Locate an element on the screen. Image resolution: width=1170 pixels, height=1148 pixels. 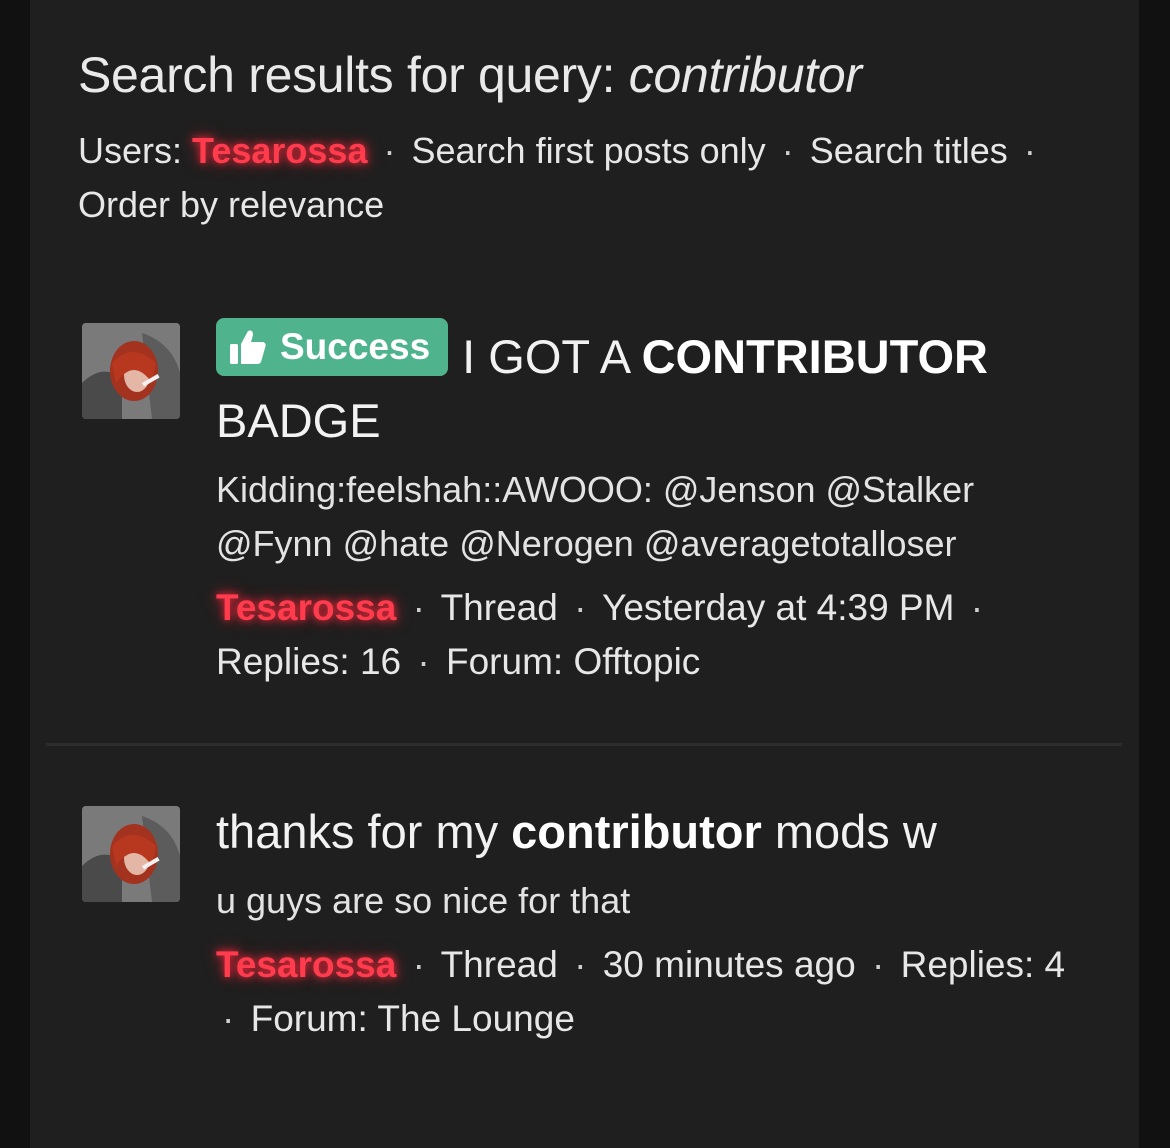
title-prefix: Search results for query: is located at coordinates (347, 75).